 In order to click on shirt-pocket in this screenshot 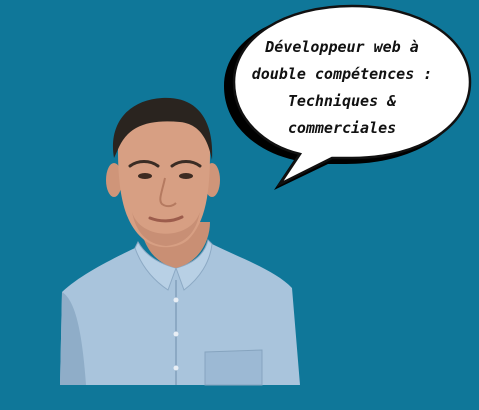, I will do `click(233, 367)`.